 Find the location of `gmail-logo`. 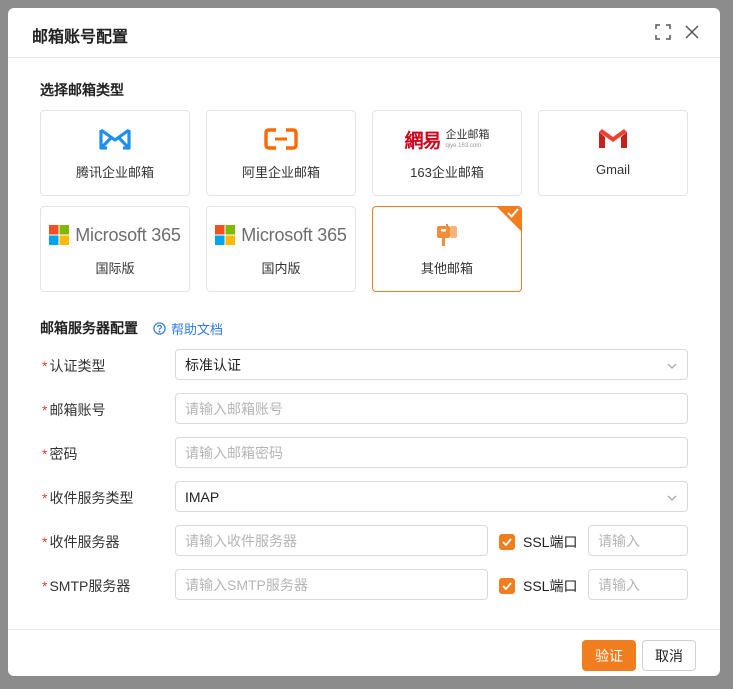

gmail-logo is located at coordinates (613, 139).